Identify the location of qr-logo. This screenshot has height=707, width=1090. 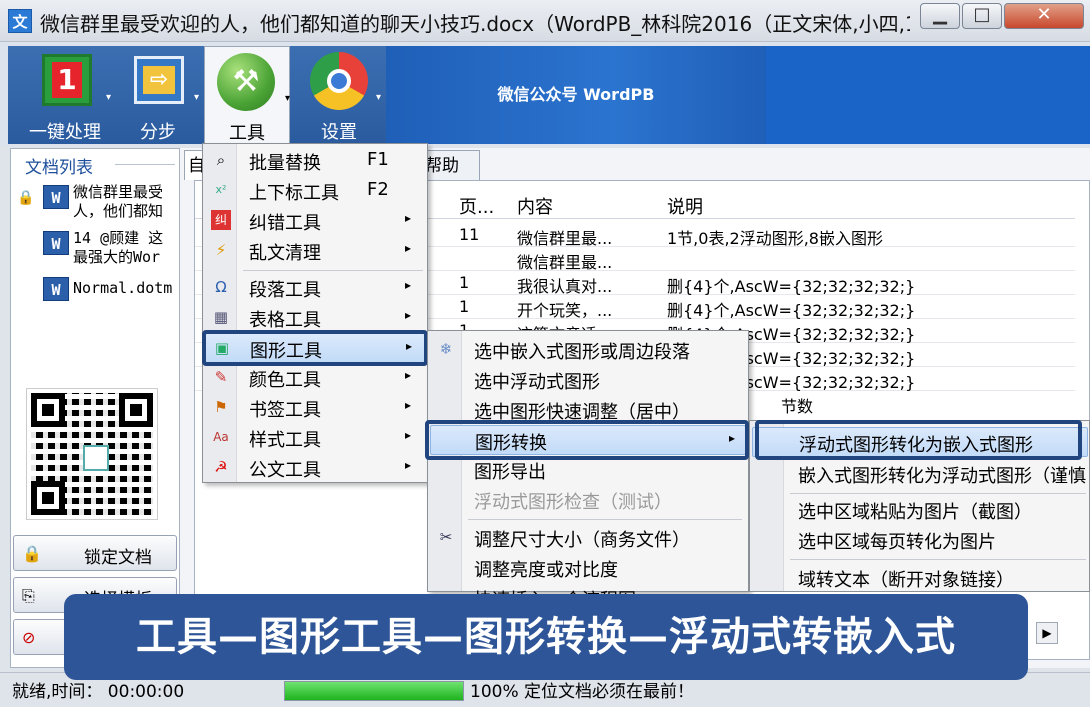
(96, 458).